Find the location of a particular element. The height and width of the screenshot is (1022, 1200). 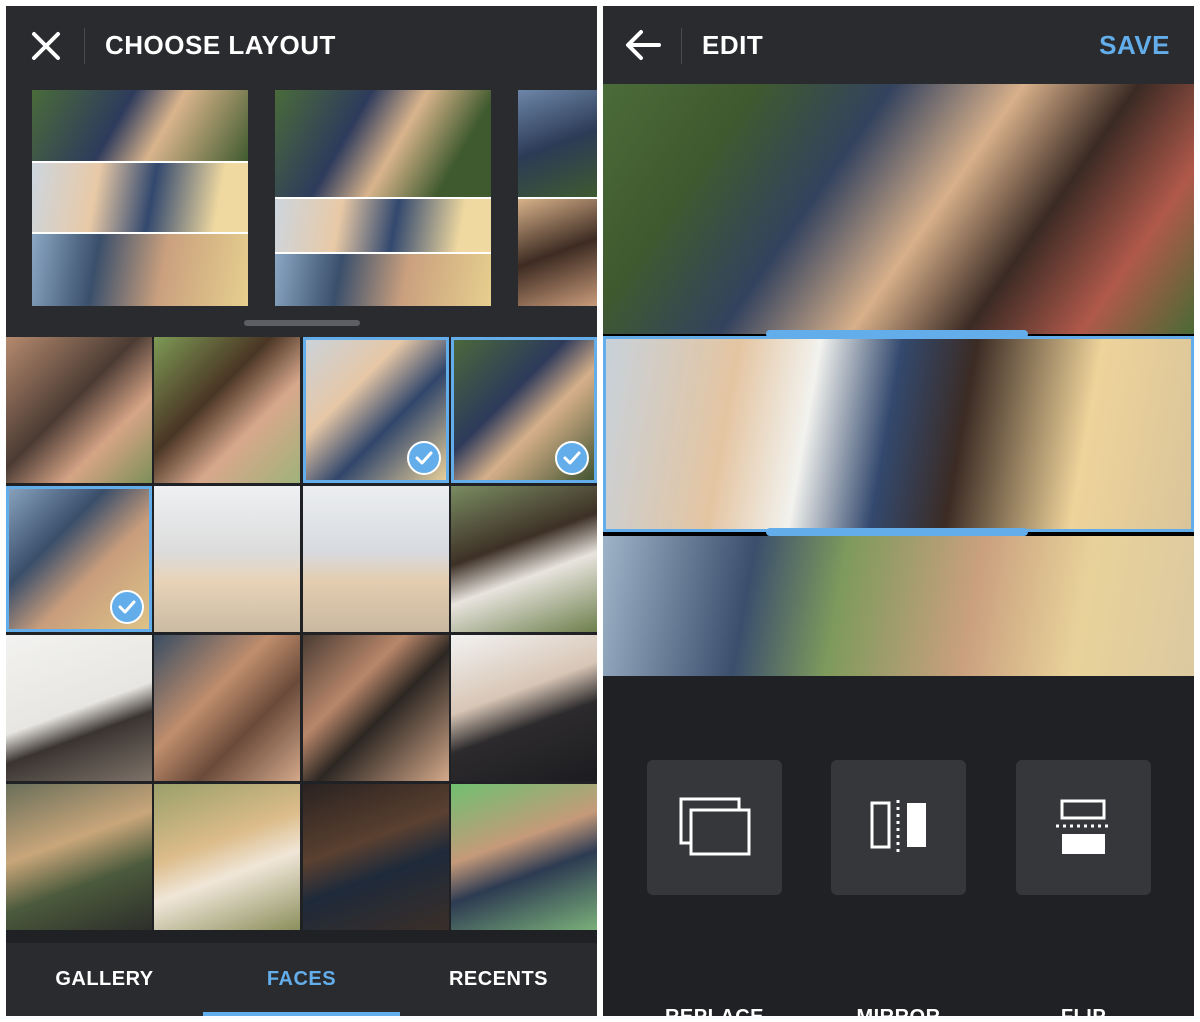

flip-label: FLIP is located at coordinates (1083, 1011).